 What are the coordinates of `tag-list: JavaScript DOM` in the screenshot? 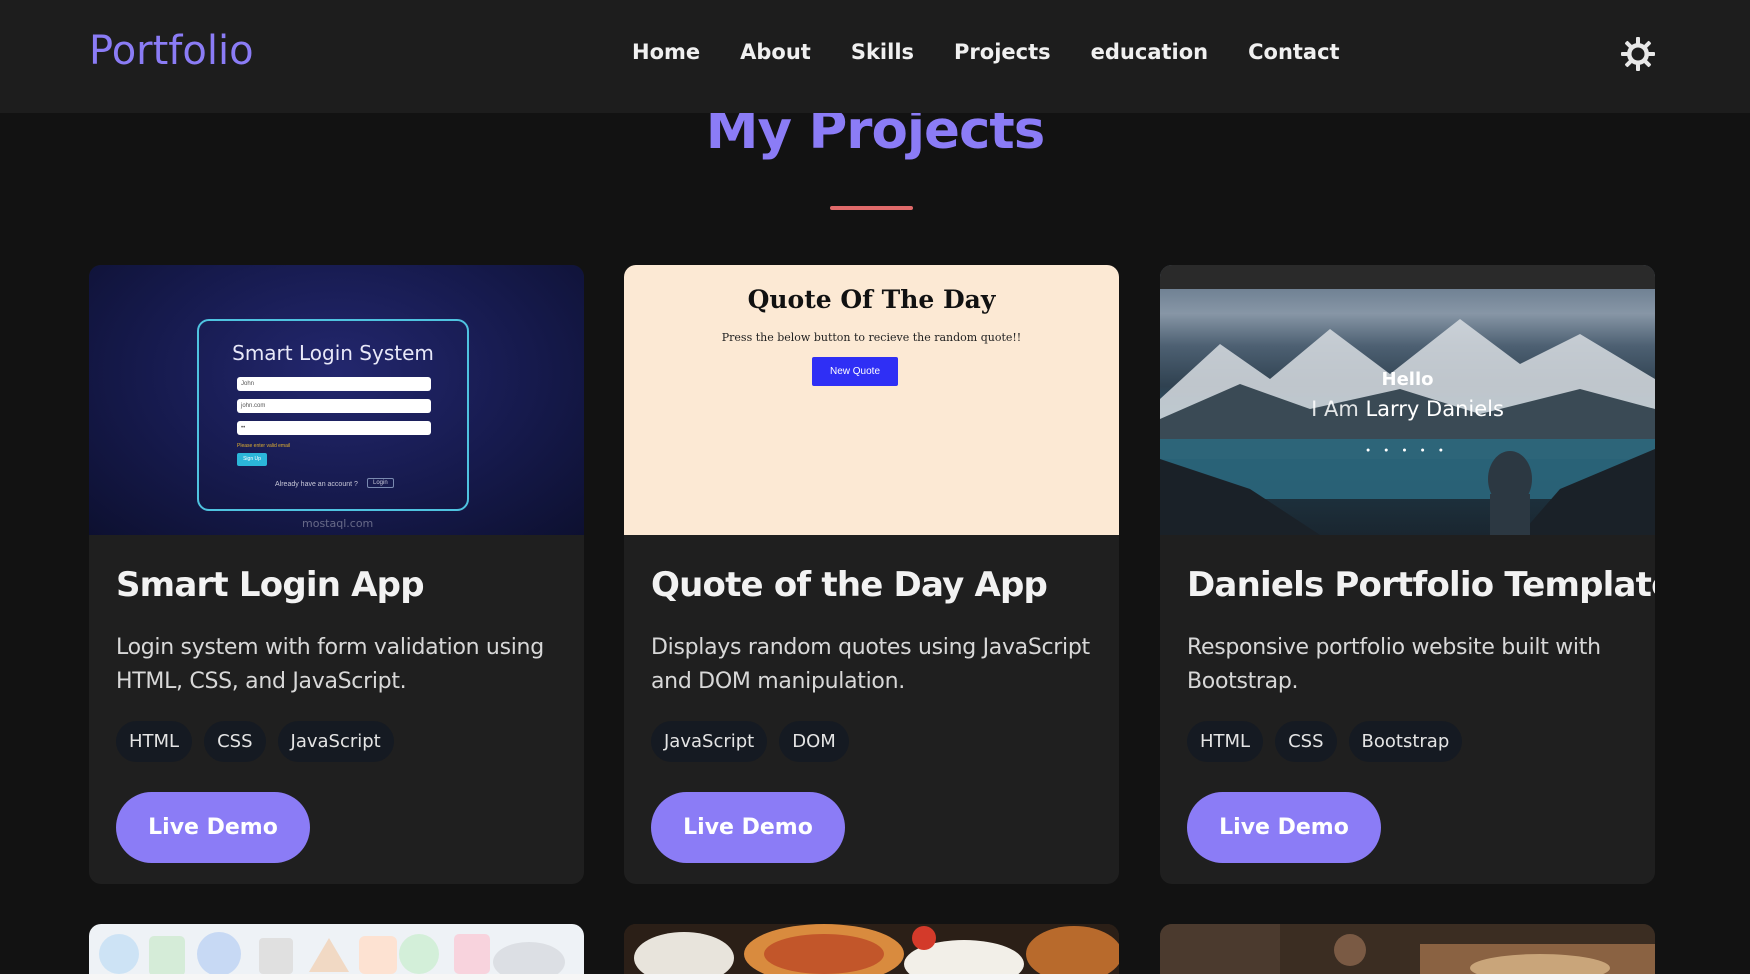 It's located at (871, 741).